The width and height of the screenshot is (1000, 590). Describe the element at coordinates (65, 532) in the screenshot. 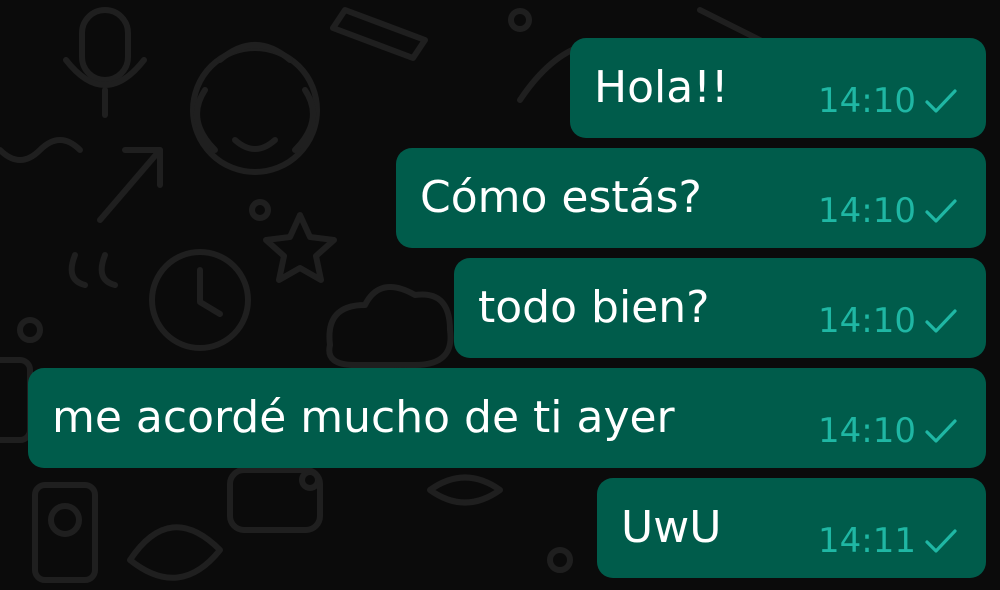

I see `card-doodle-icon` at that location.